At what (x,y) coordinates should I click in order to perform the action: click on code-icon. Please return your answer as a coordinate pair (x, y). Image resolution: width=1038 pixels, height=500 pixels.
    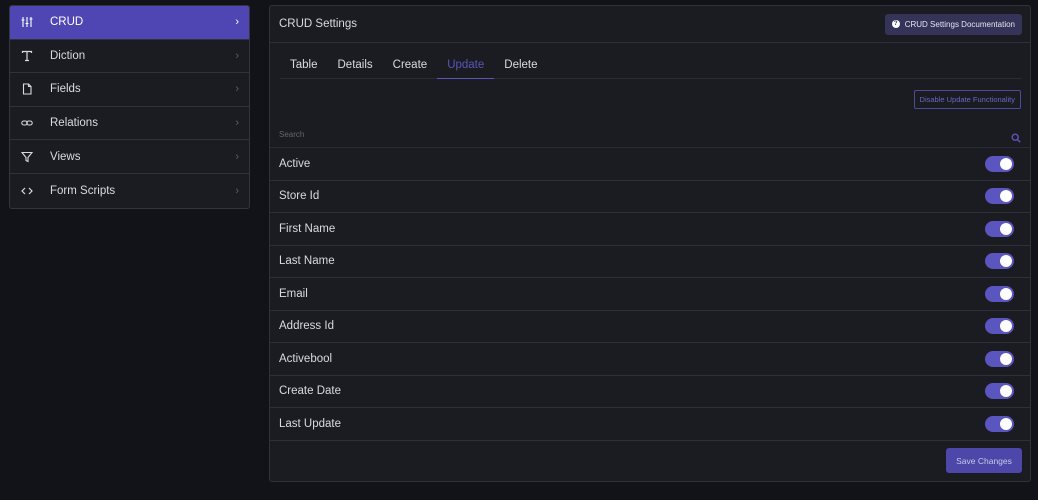
    Looking at the image, I should click on (27, 191).